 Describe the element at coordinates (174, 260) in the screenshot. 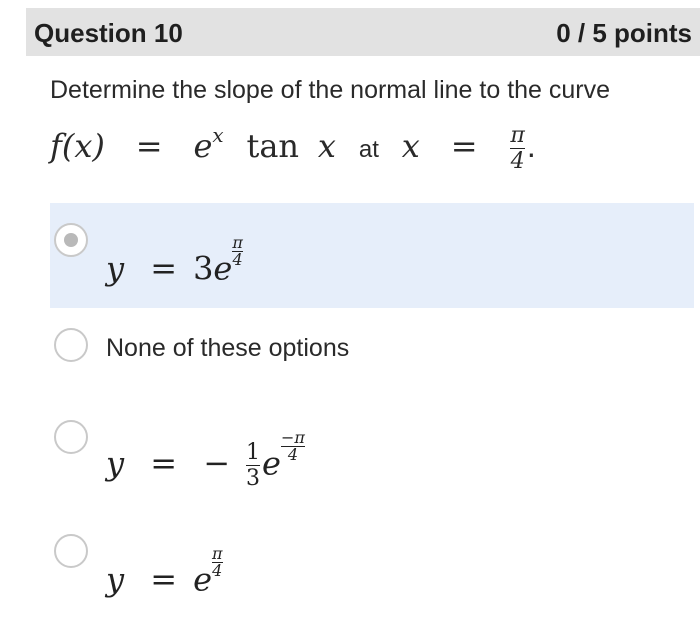

I see `option-a-label: y = 3e π 4` at that location.